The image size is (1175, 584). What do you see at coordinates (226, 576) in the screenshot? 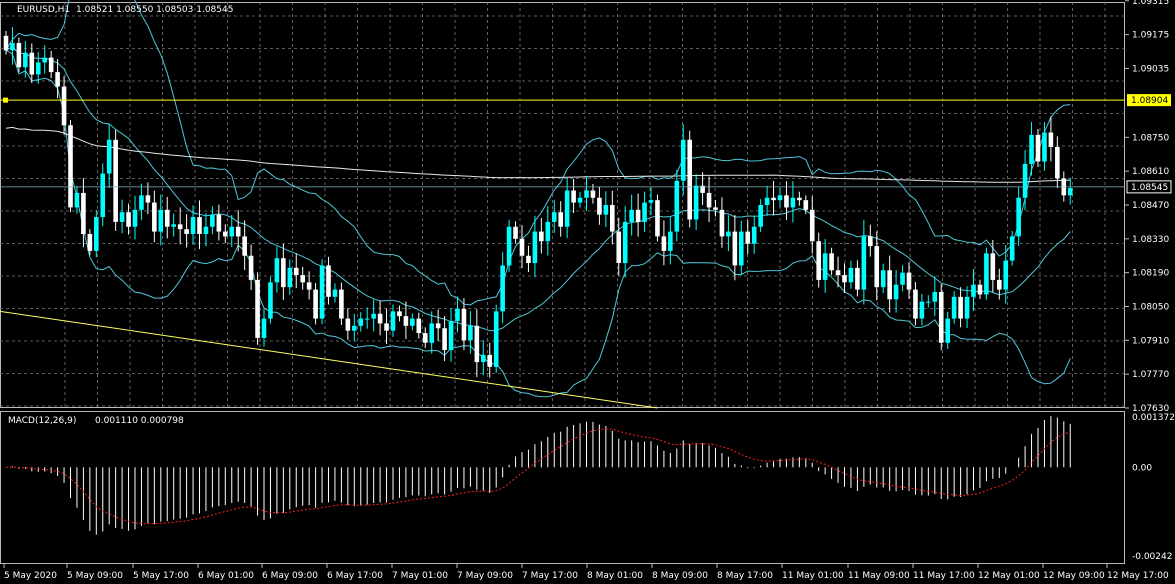
I see `x-tick-label: 6 May 01:00` at bounding box center [226, 576].